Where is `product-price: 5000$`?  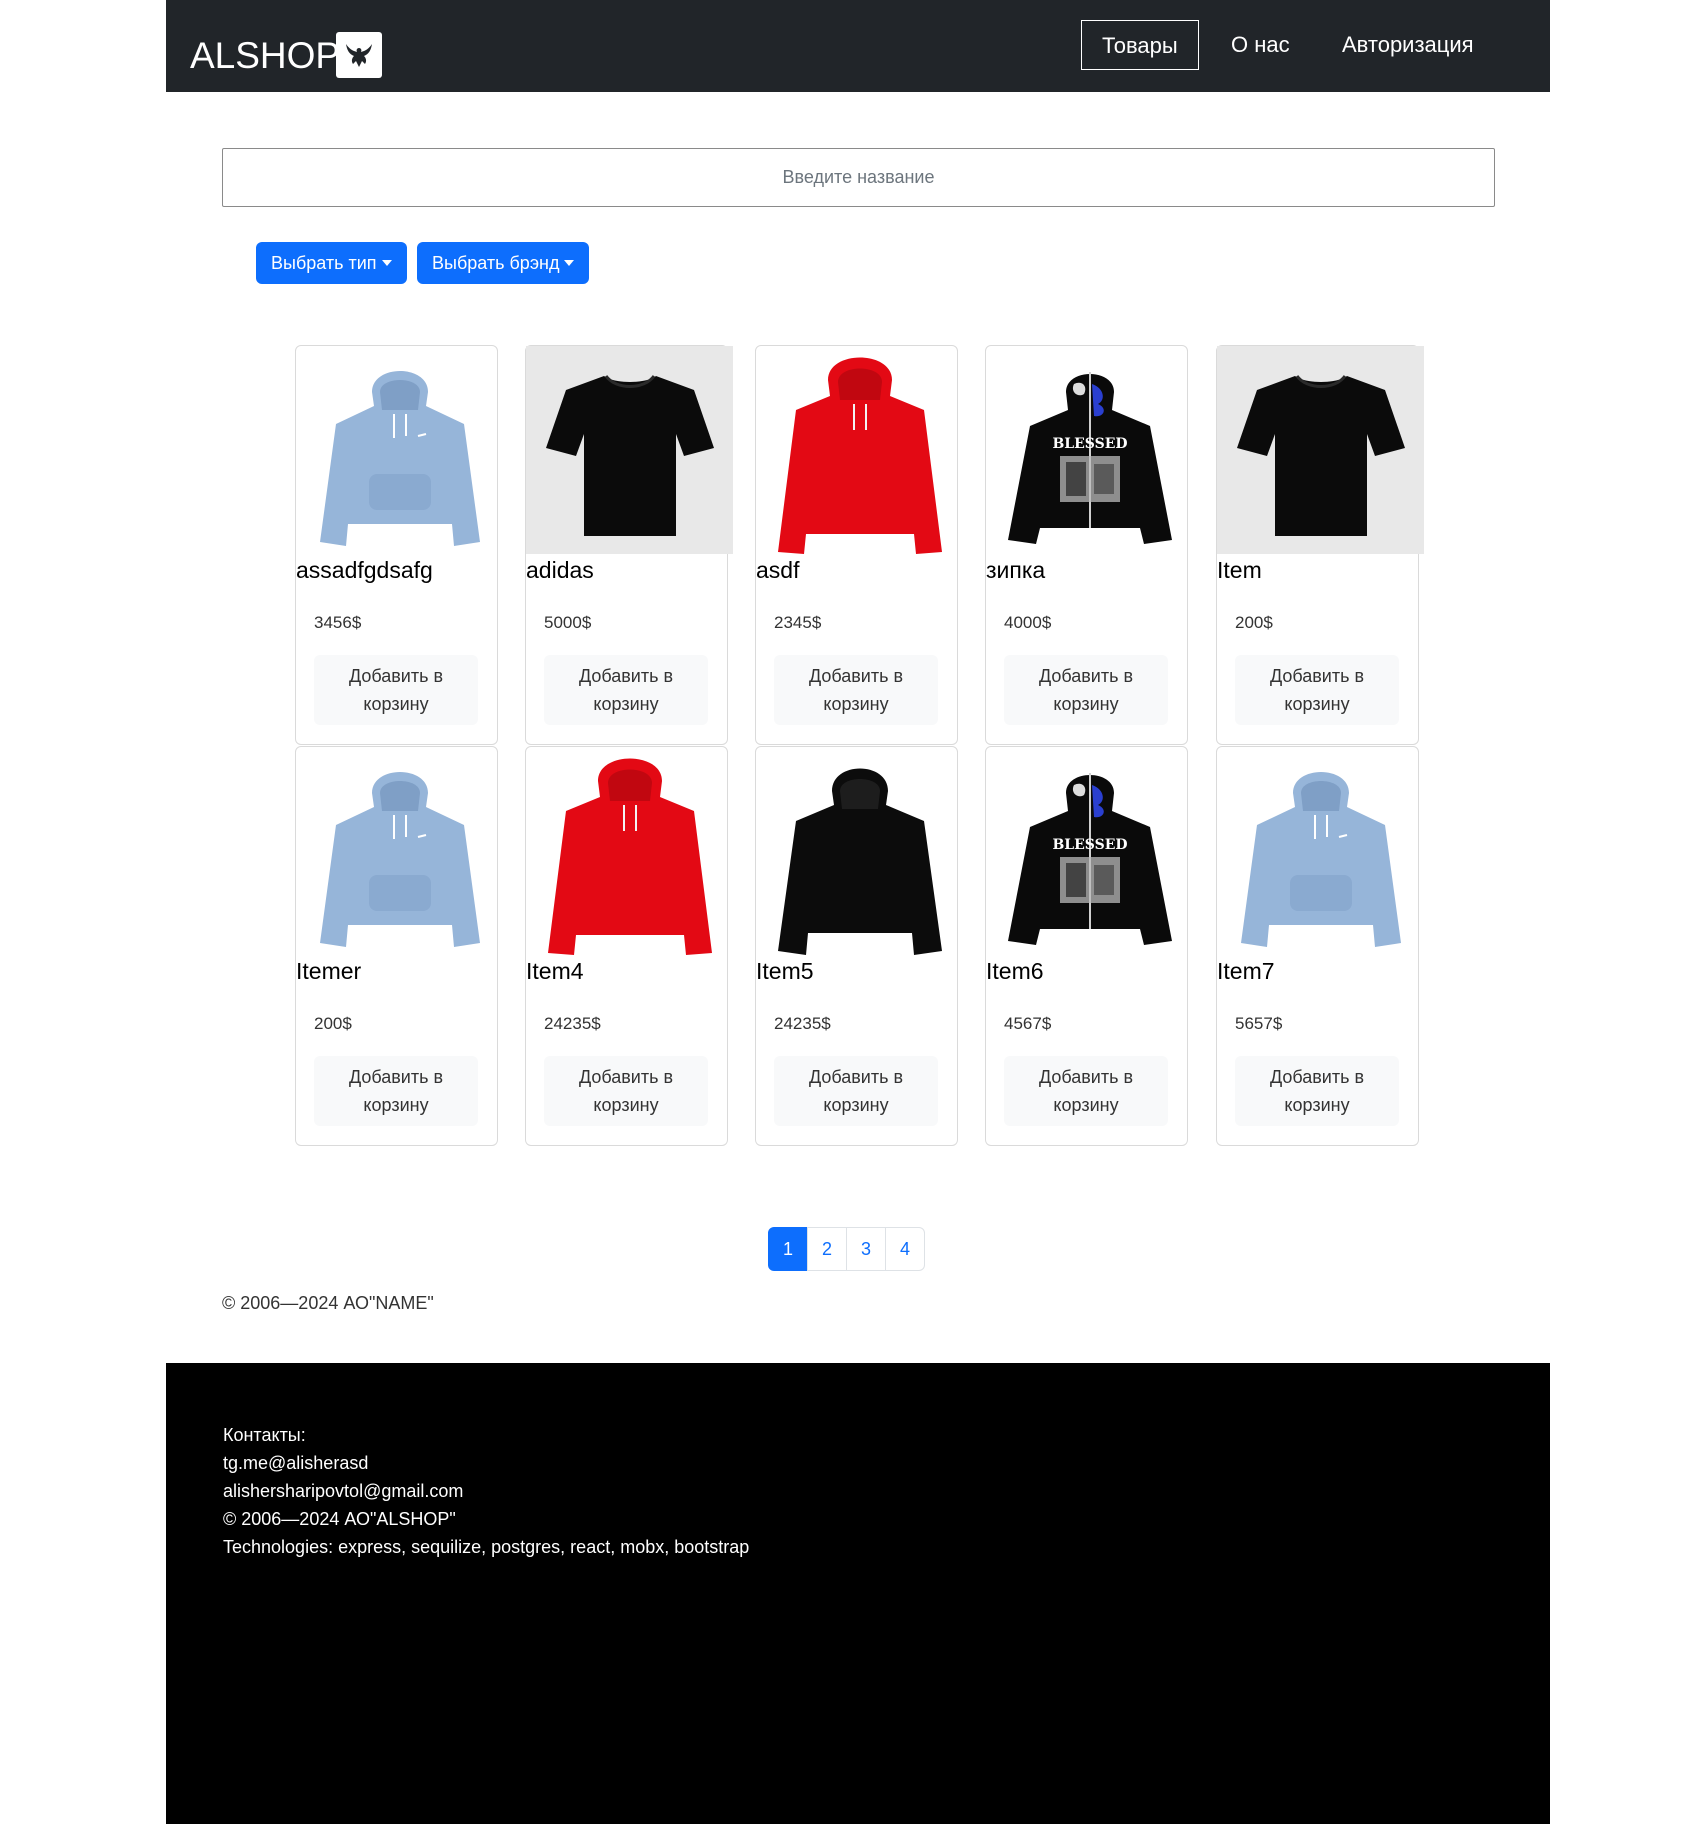 product-price: 5000$ is located at coordinates (568, 622).